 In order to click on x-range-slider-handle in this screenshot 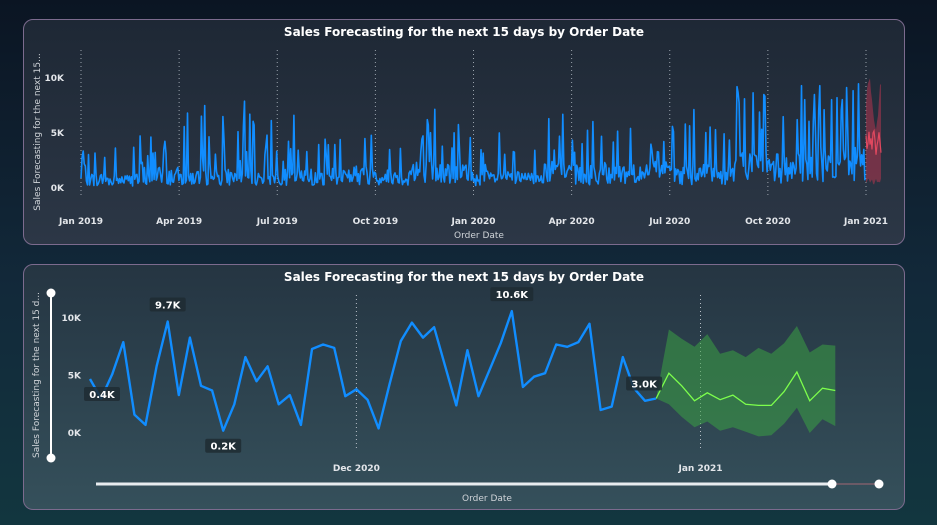, I will do `click(832, 484)`.